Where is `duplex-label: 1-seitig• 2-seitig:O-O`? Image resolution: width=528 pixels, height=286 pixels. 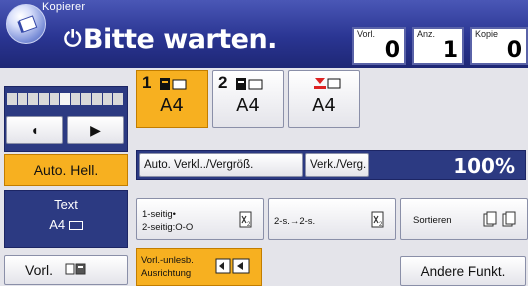 duplex-label: 1-seitig• 2-seitig:O-O is located at coordinates (168, 221).